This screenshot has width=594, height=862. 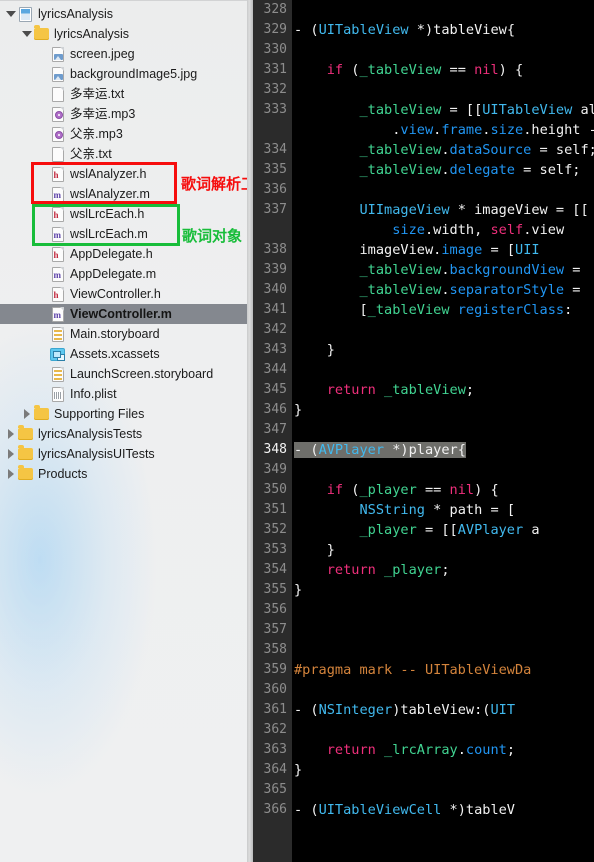 What do you see at coordinates (371, 570) in the screenshot?
I see `code-line: return _player;` at bounding box center [371, 570].